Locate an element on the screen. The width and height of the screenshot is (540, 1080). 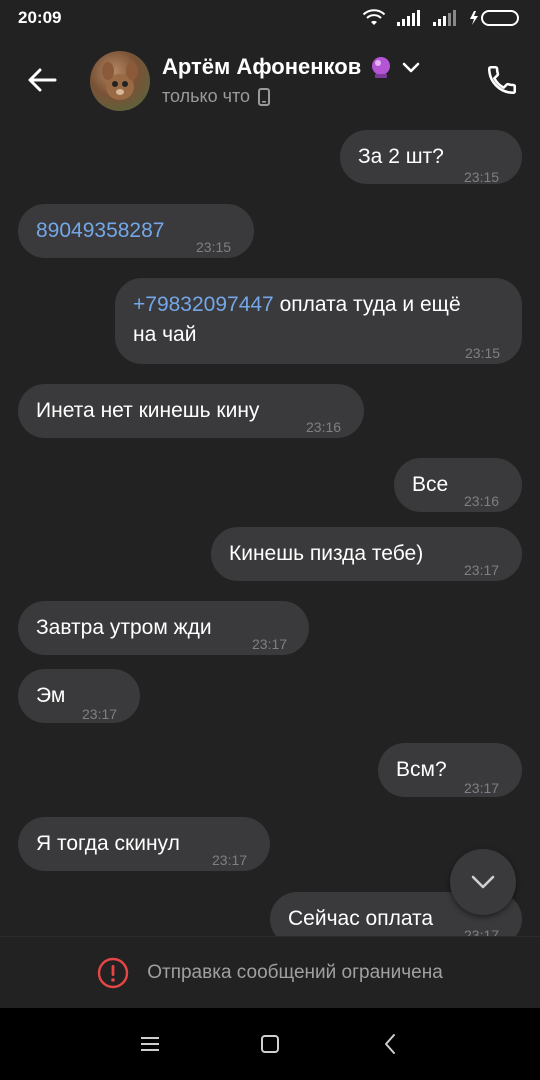
message-text-line1: +79832097447 оплата туда и ещё is located at coordinates (297, 305).